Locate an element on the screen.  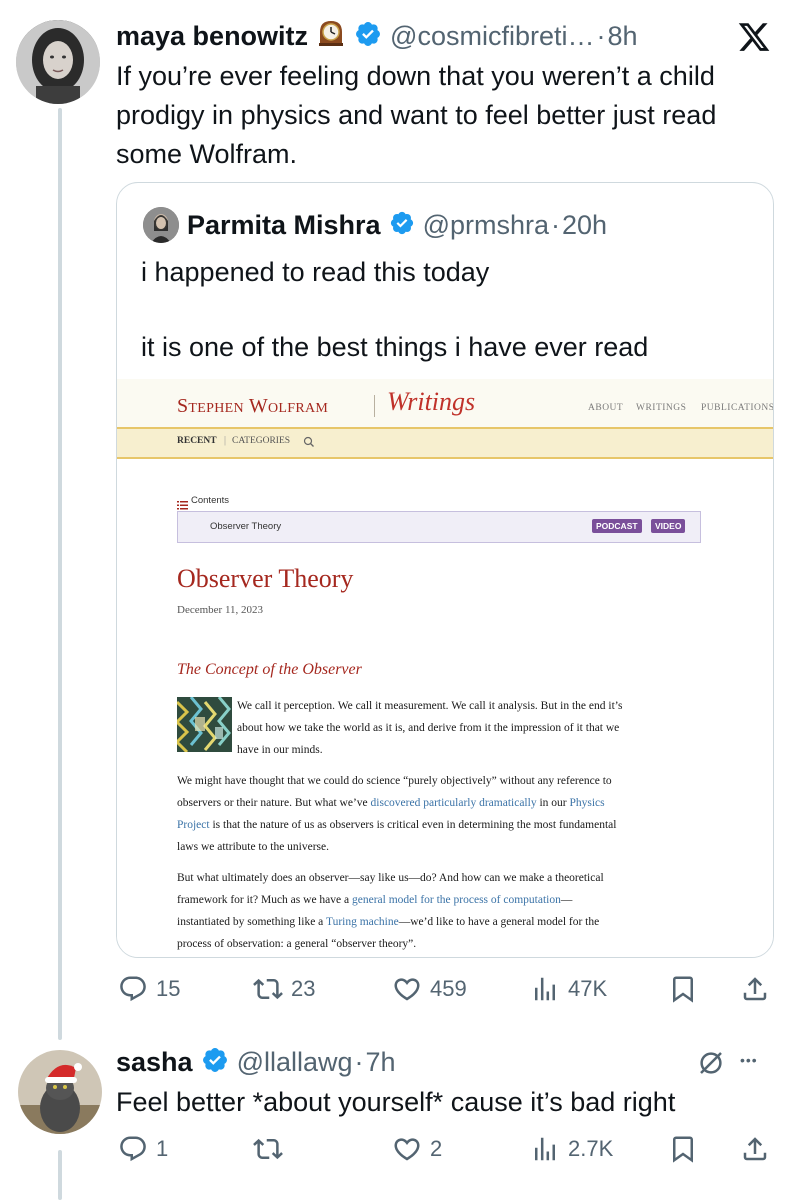
article-date: December 11, 2023 is located at coordinates (220, 610).